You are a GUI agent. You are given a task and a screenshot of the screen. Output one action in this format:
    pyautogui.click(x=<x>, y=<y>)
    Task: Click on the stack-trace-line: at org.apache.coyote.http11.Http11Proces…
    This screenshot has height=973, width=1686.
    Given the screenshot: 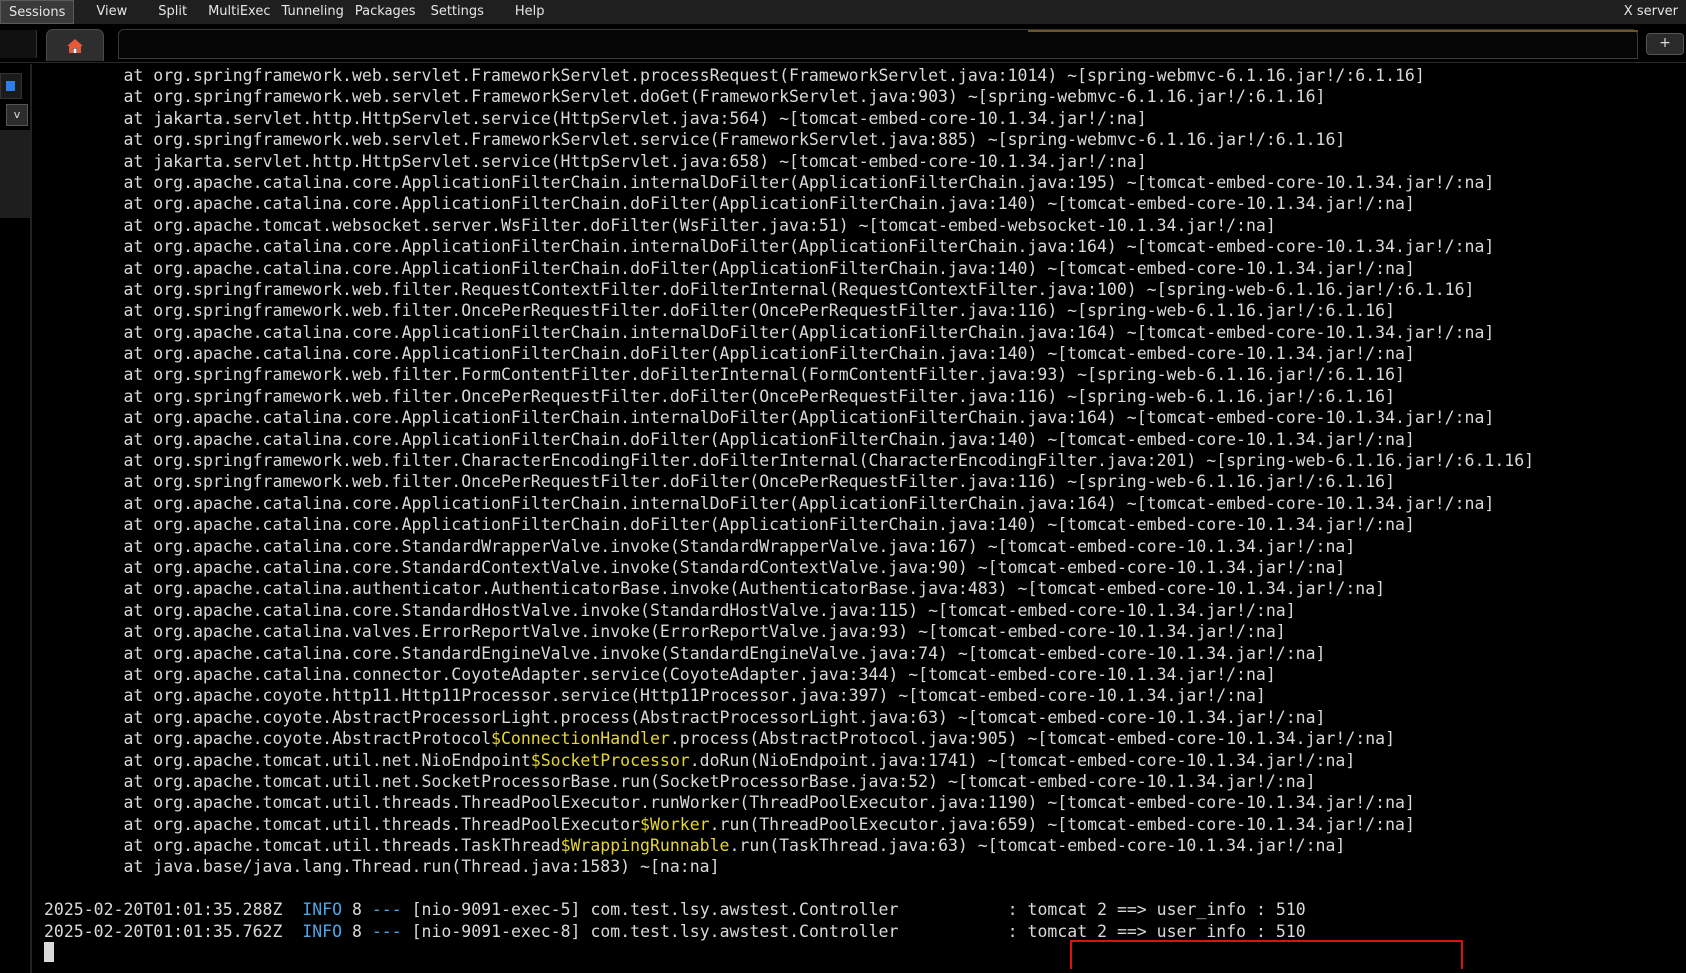 What is the action you would take?
    pyautogui.click(x=655, y=696)
    